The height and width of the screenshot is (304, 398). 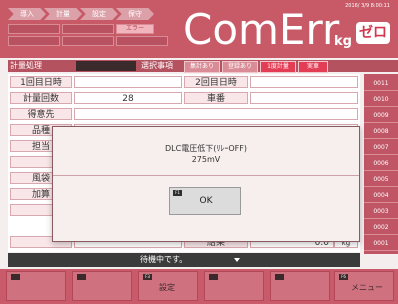 I want to click on error-message: DLC電圧低下(ﾘﾚｰOFF), so click(x=206, y=148).